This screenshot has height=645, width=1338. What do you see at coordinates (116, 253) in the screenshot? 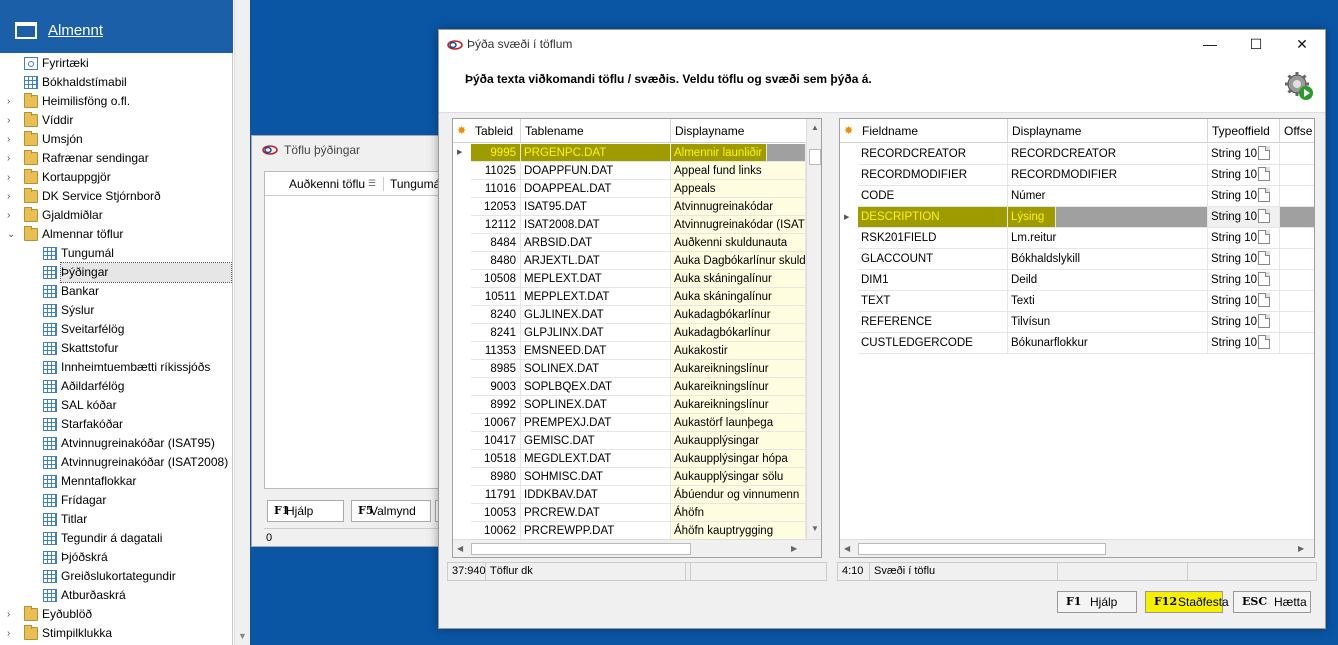
I see `tree-item: Tungumál` at bounding box center [116, 253].